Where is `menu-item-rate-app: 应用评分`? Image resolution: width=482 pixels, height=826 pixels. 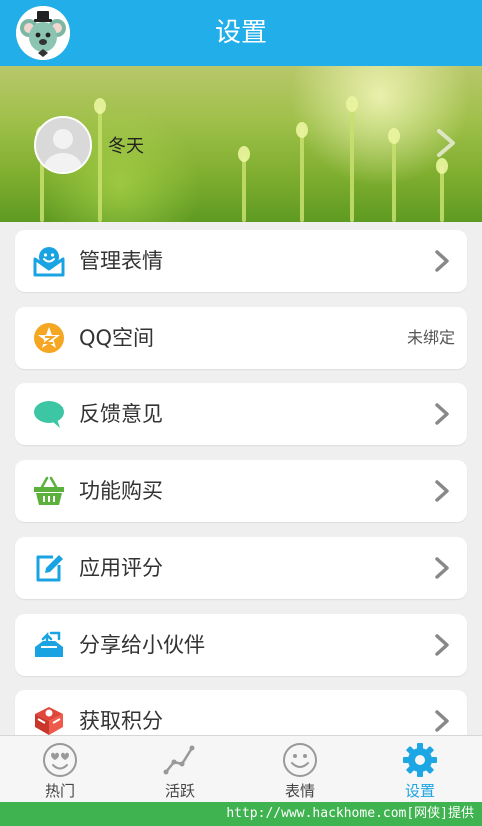 menu-item-rate-app: 应用评分 is located at coordinates (241, 568).